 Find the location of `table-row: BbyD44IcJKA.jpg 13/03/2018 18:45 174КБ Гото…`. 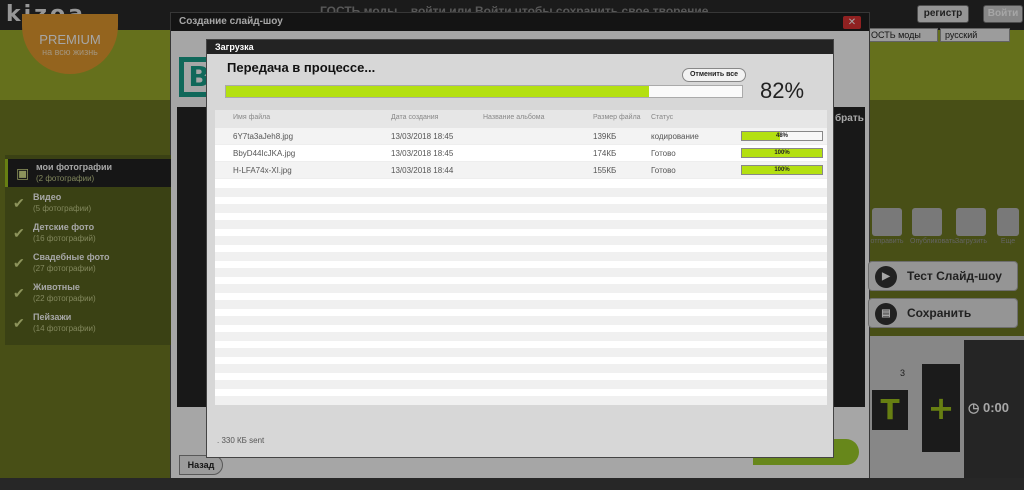

table-row: BbyD44IcJKA.jpg 13/03/2018 18:45 174КБ Гото… is located at coordinates (521, 153).